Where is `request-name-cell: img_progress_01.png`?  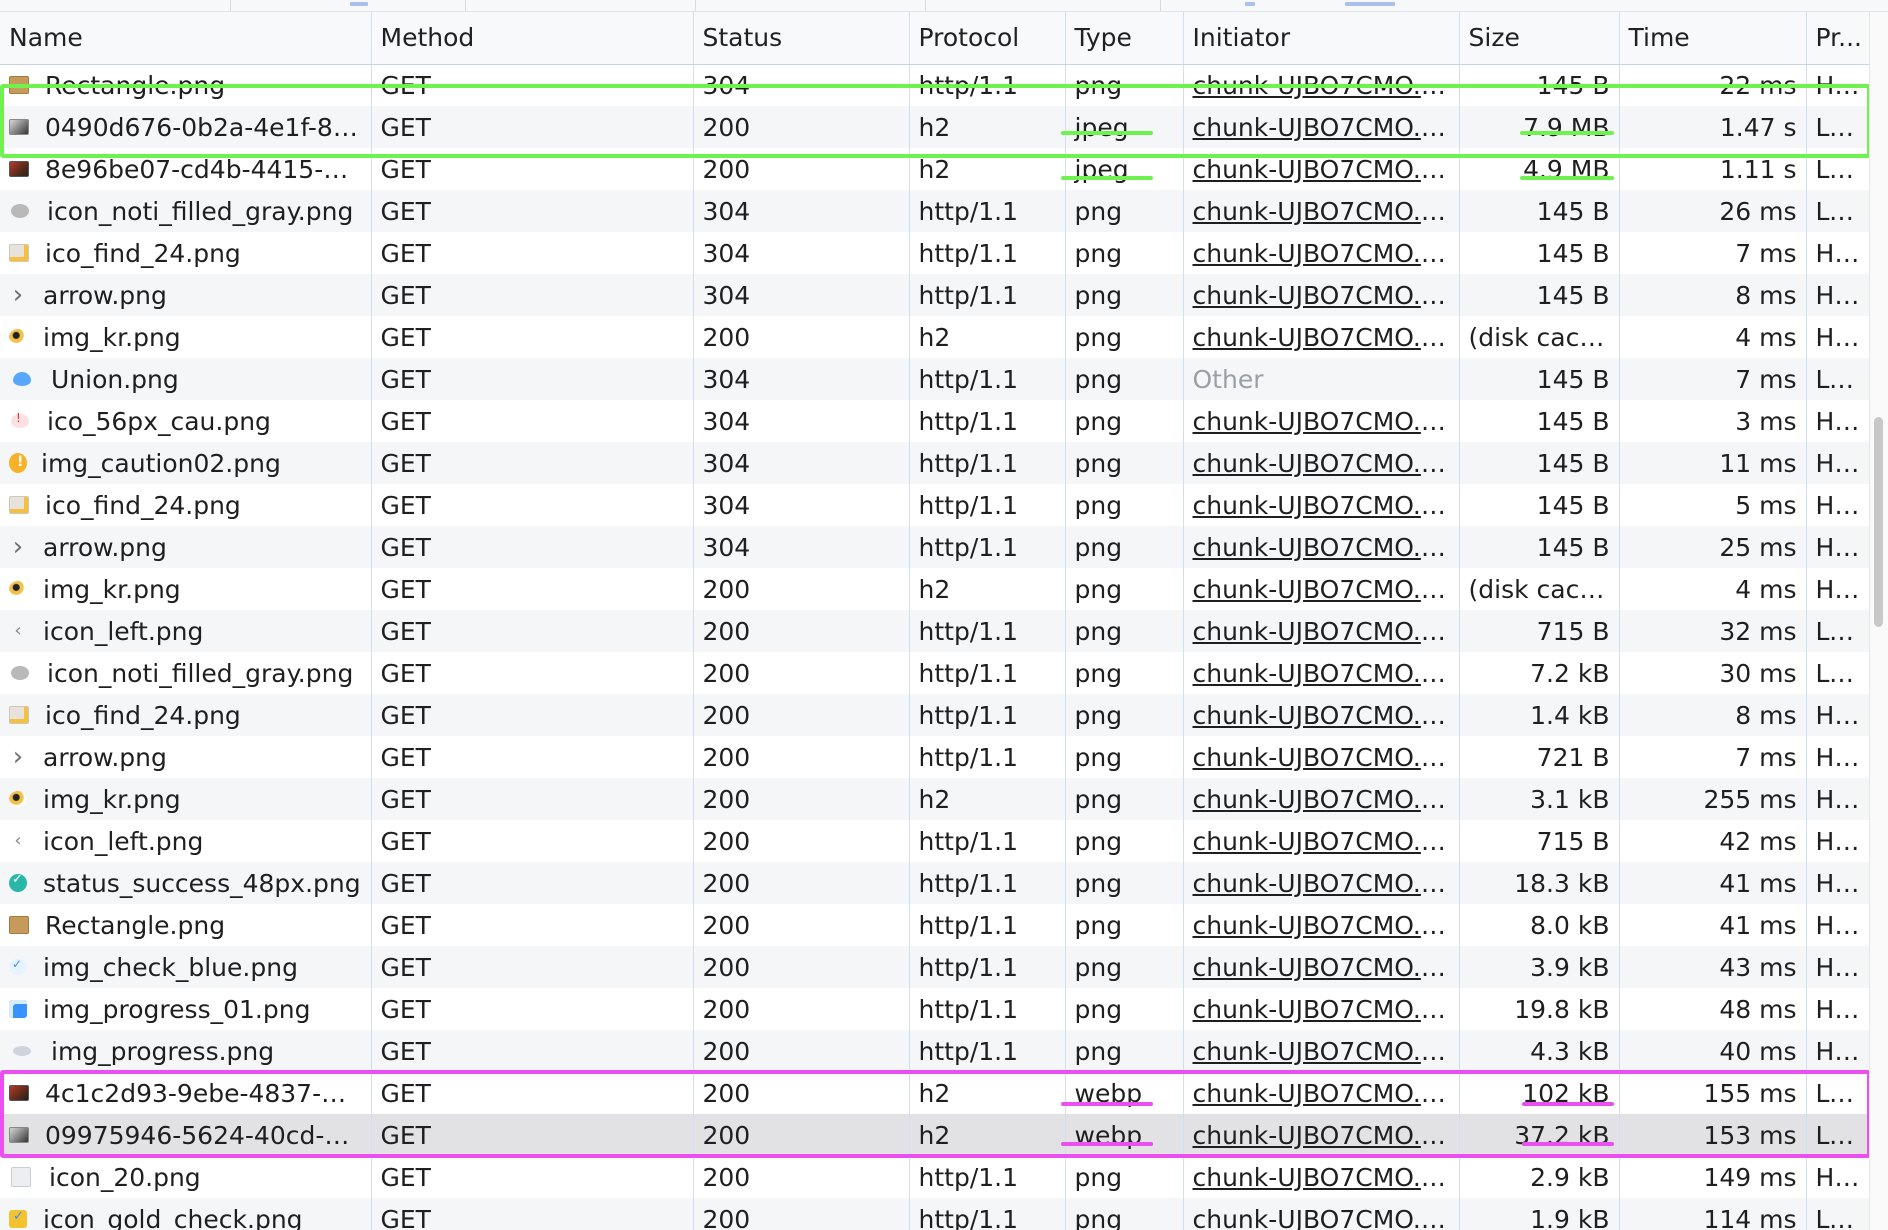
request-name-cell: img_progress_01.png is located at coordinates (186, 1009).